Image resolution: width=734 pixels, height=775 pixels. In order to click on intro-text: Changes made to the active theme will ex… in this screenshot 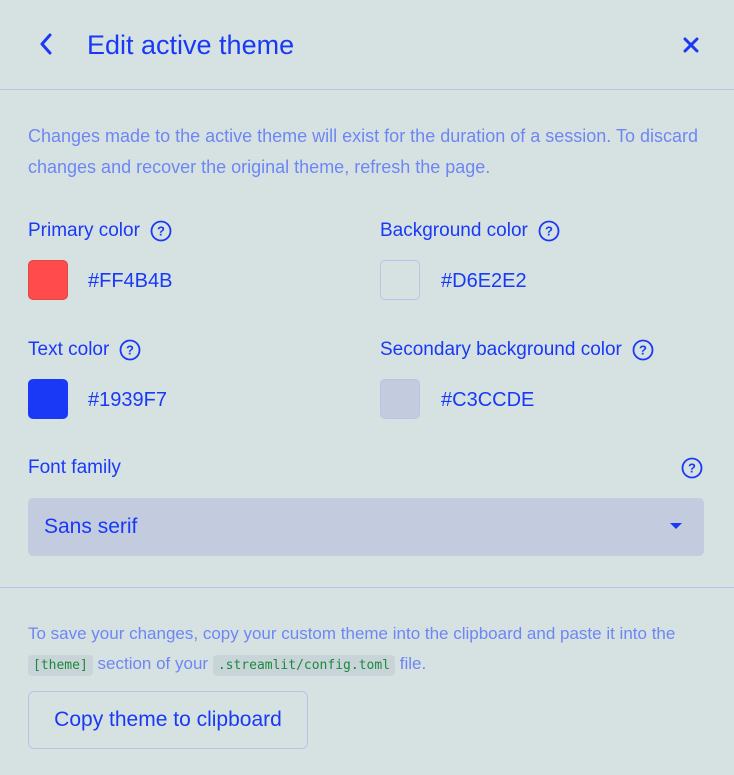, I will do `click(363, 151)`.